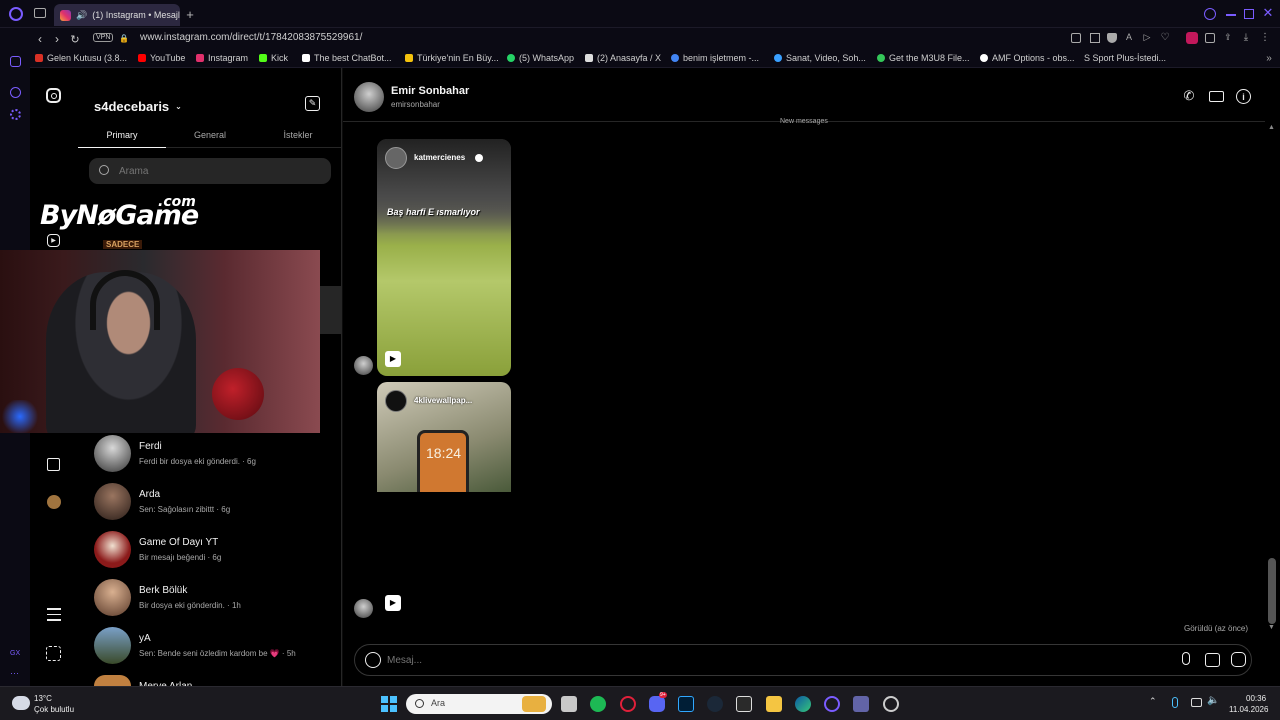  I want to click on microphone-icon, so click(1186, 658).